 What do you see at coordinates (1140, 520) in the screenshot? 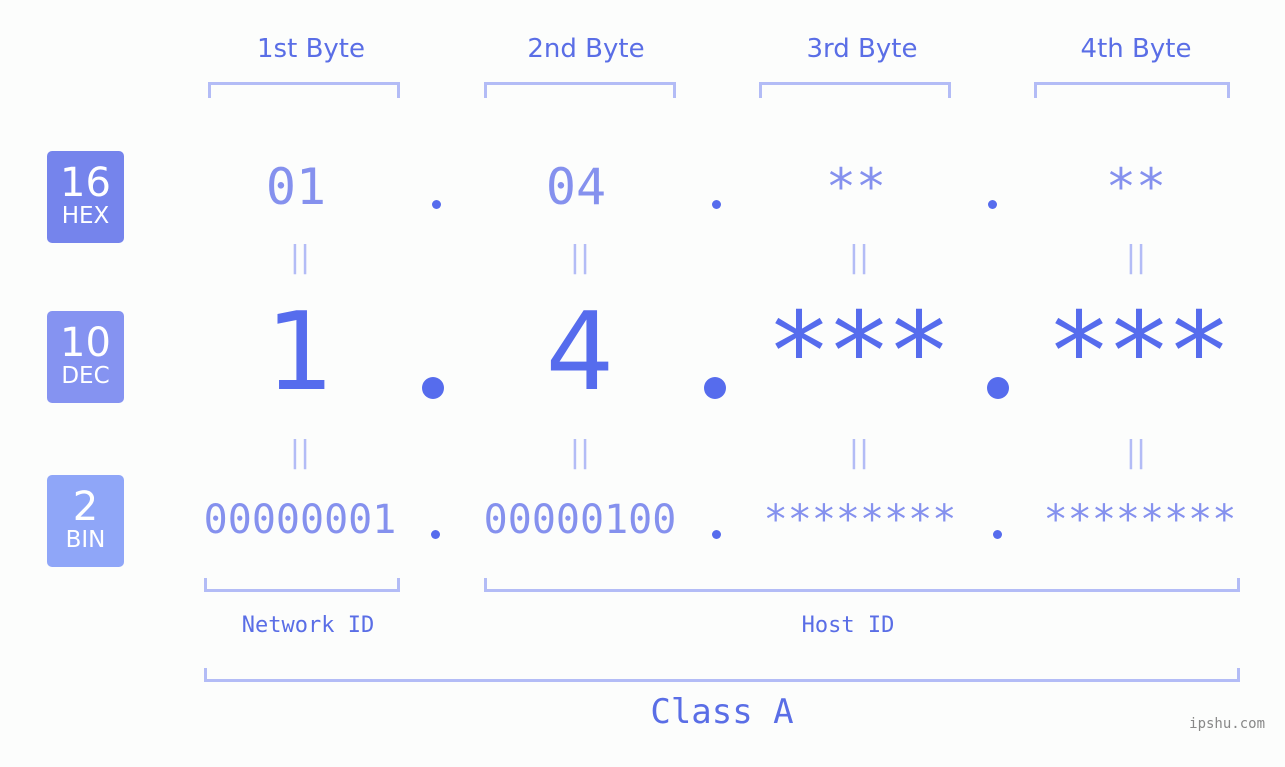
I see `bin-value-4: ********` at bounding box center [1140, 520].